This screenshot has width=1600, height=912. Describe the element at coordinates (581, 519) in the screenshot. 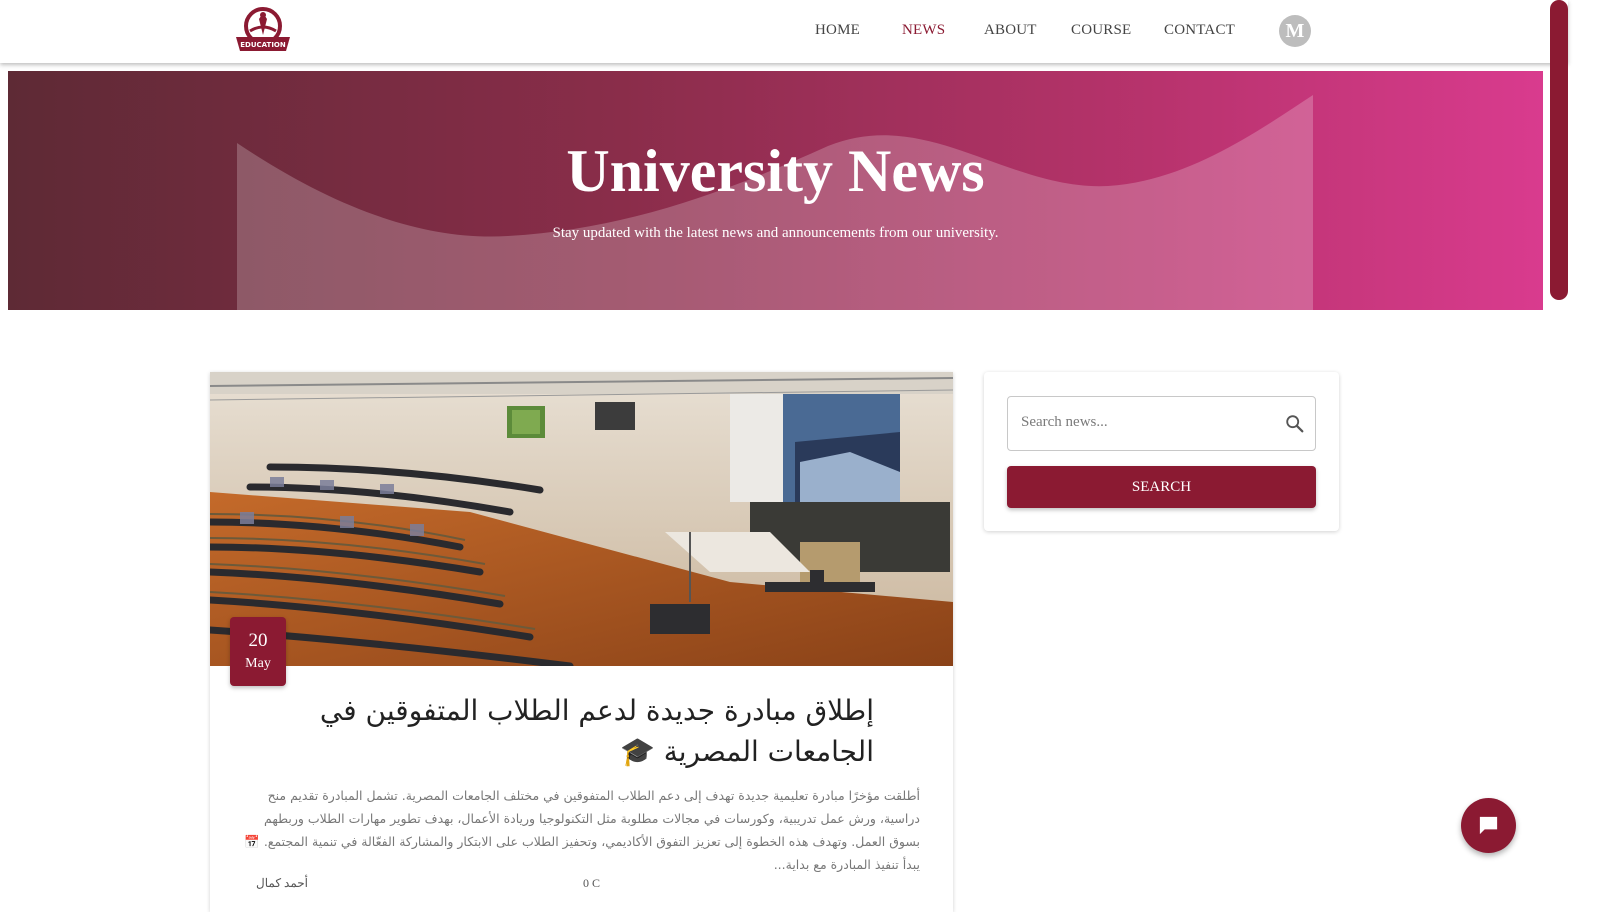

I see `news-card-image` at that location.